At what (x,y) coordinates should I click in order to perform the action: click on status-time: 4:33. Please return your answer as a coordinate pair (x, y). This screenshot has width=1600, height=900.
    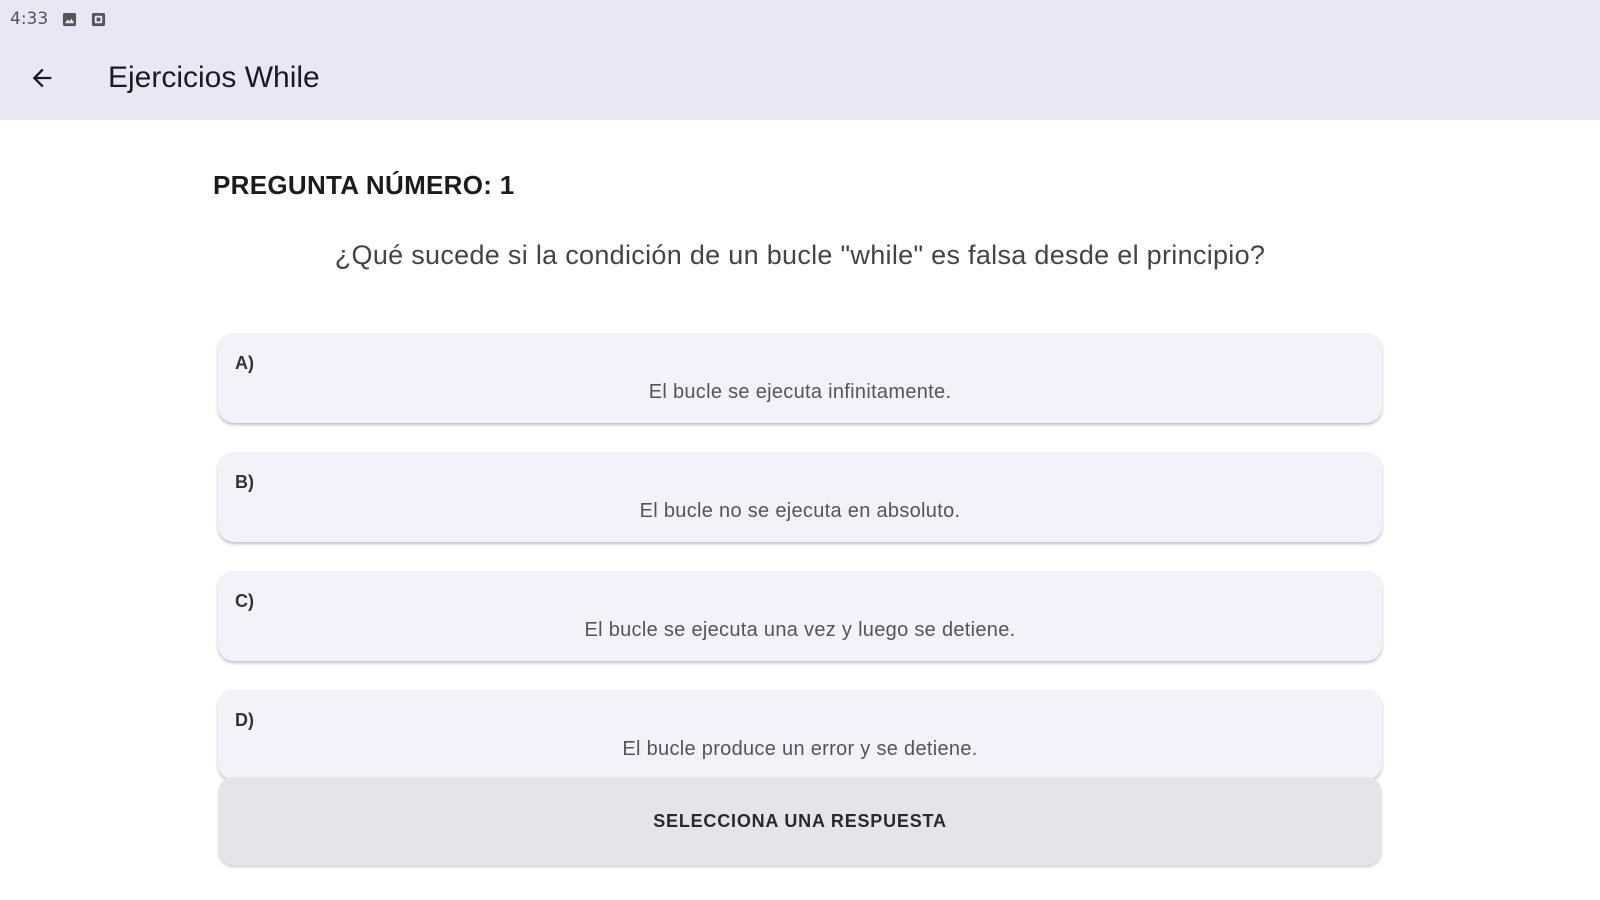
    Looking at the image, I should click on (29, 19).